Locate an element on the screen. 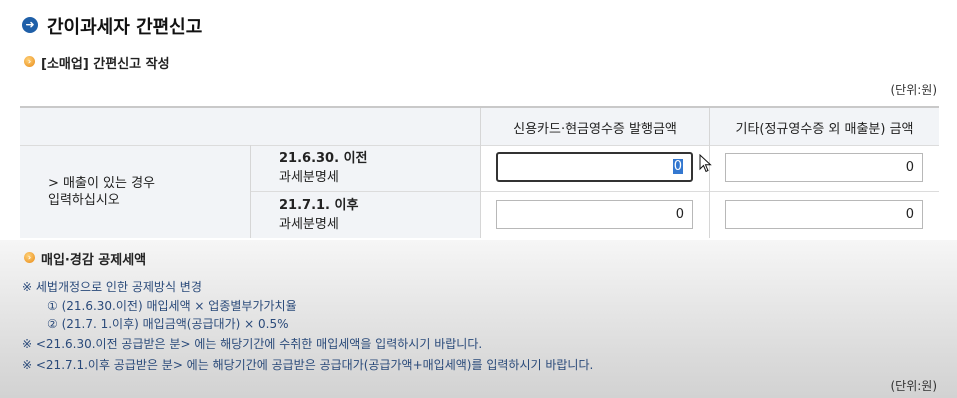 Image resolution: width=957 pixels, height=398 pixels. row2-label-line1: 21.7.1. 이후 is located at coordinates (319, 205).